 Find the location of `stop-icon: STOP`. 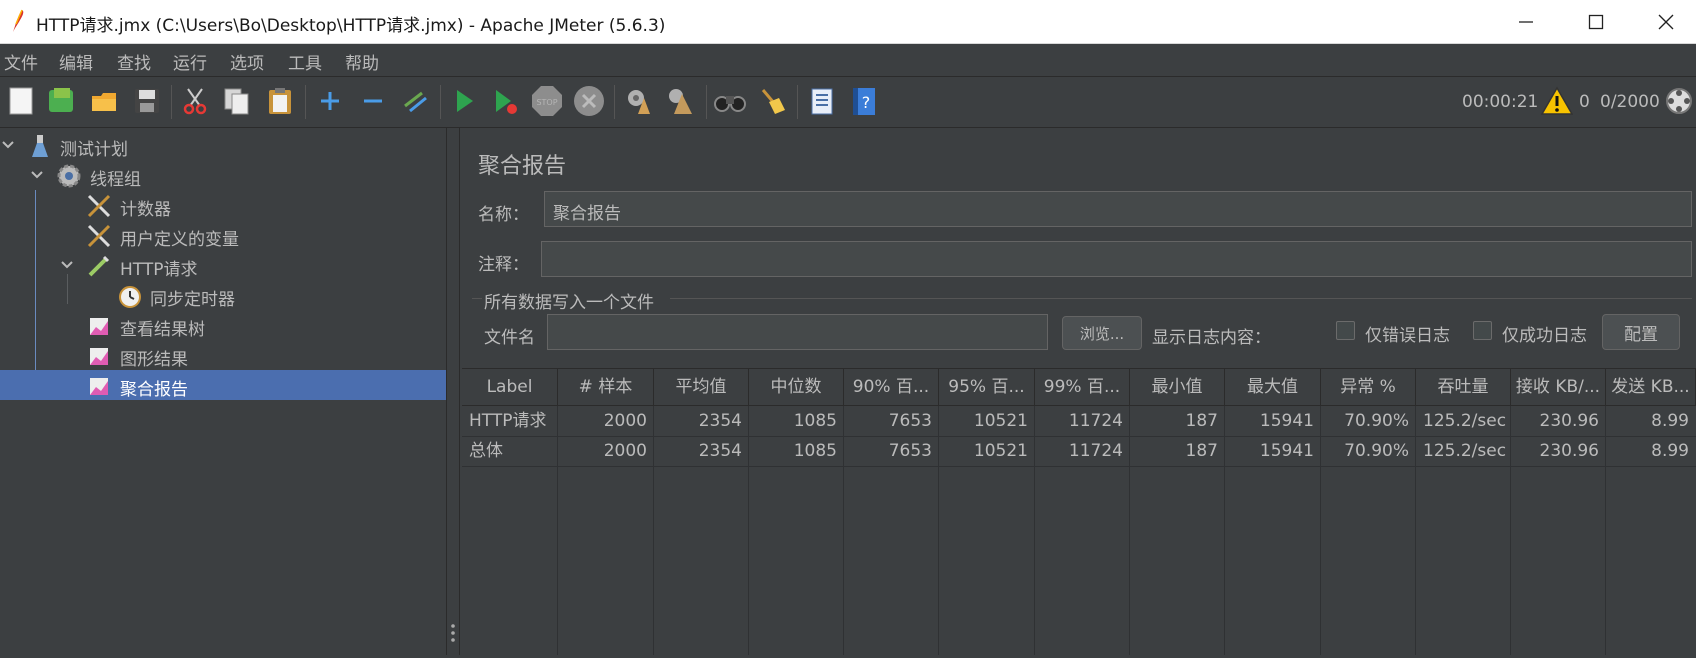

stop-icon: STOP is located at coordinates (547, 101).